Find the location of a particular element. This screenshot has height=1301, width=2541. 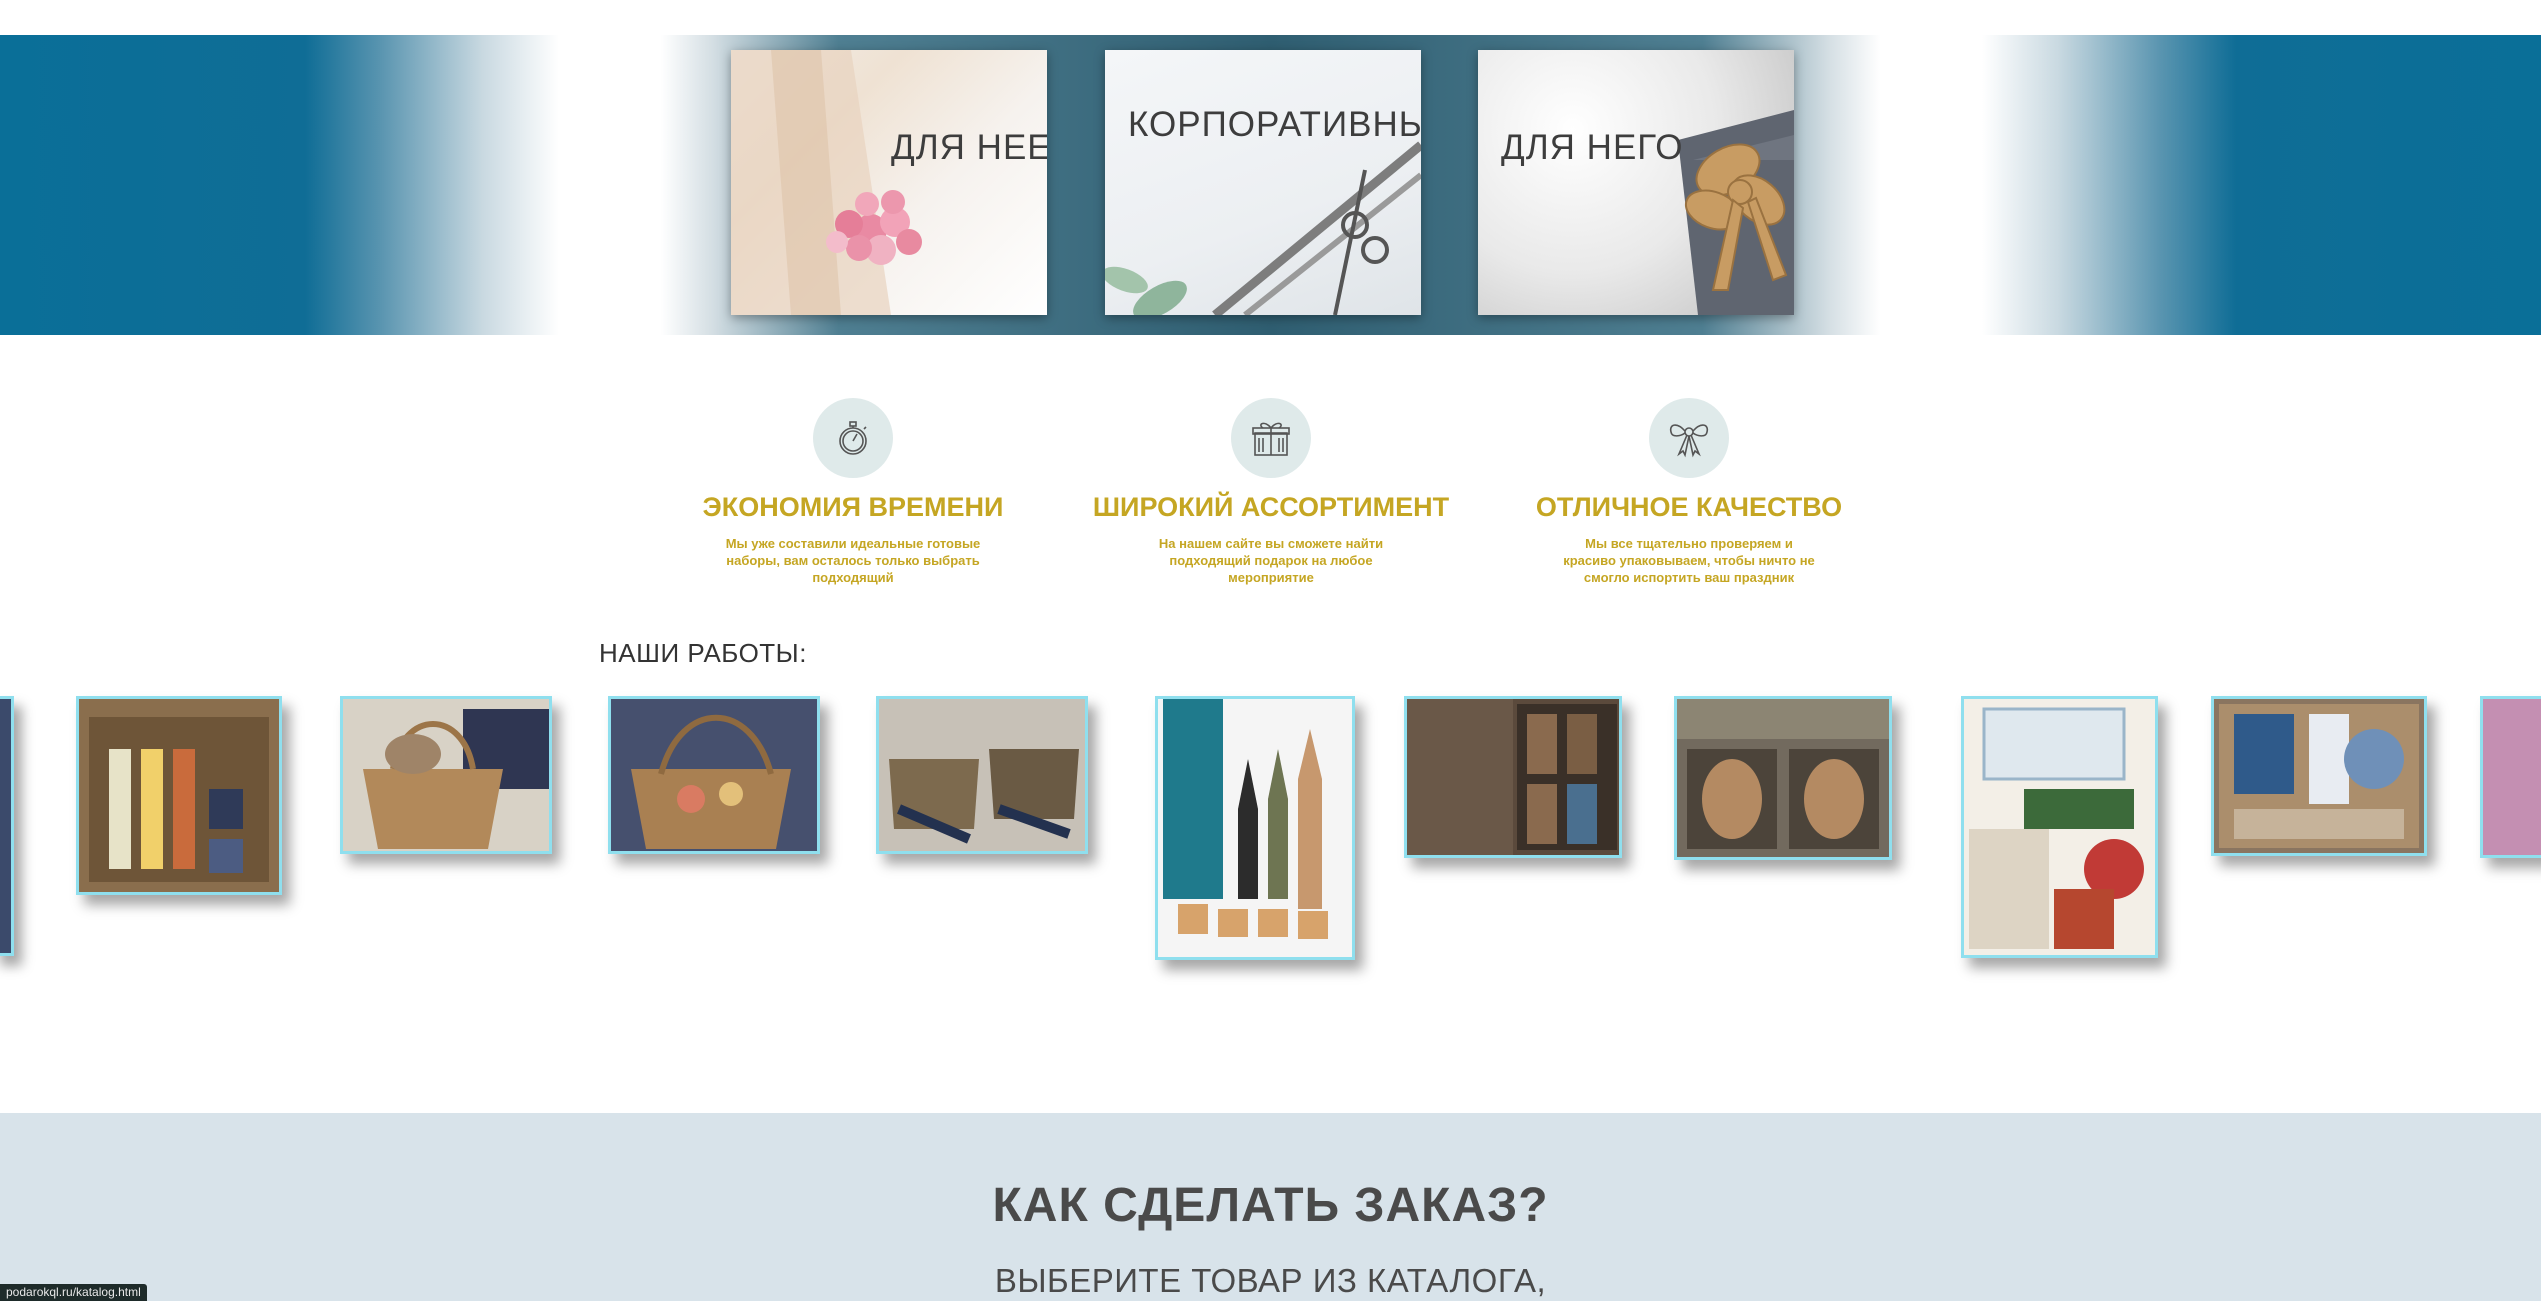

gift-box-icon is located at coordinates (1271, 438).